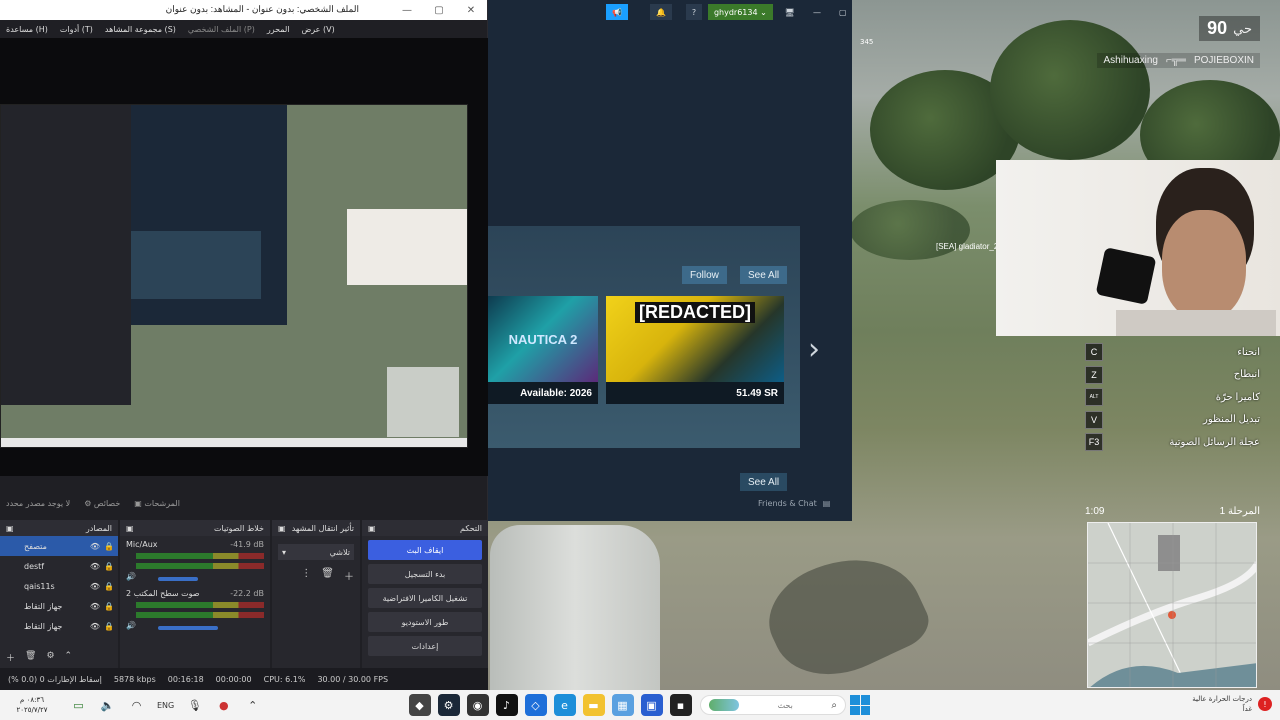 The width and height of the screenshot is (1280, 720). What do you see at coordinates (773, 705) in the screenshot?
I see `search-box: بحث ⌕` at bounding box center [773, 705].